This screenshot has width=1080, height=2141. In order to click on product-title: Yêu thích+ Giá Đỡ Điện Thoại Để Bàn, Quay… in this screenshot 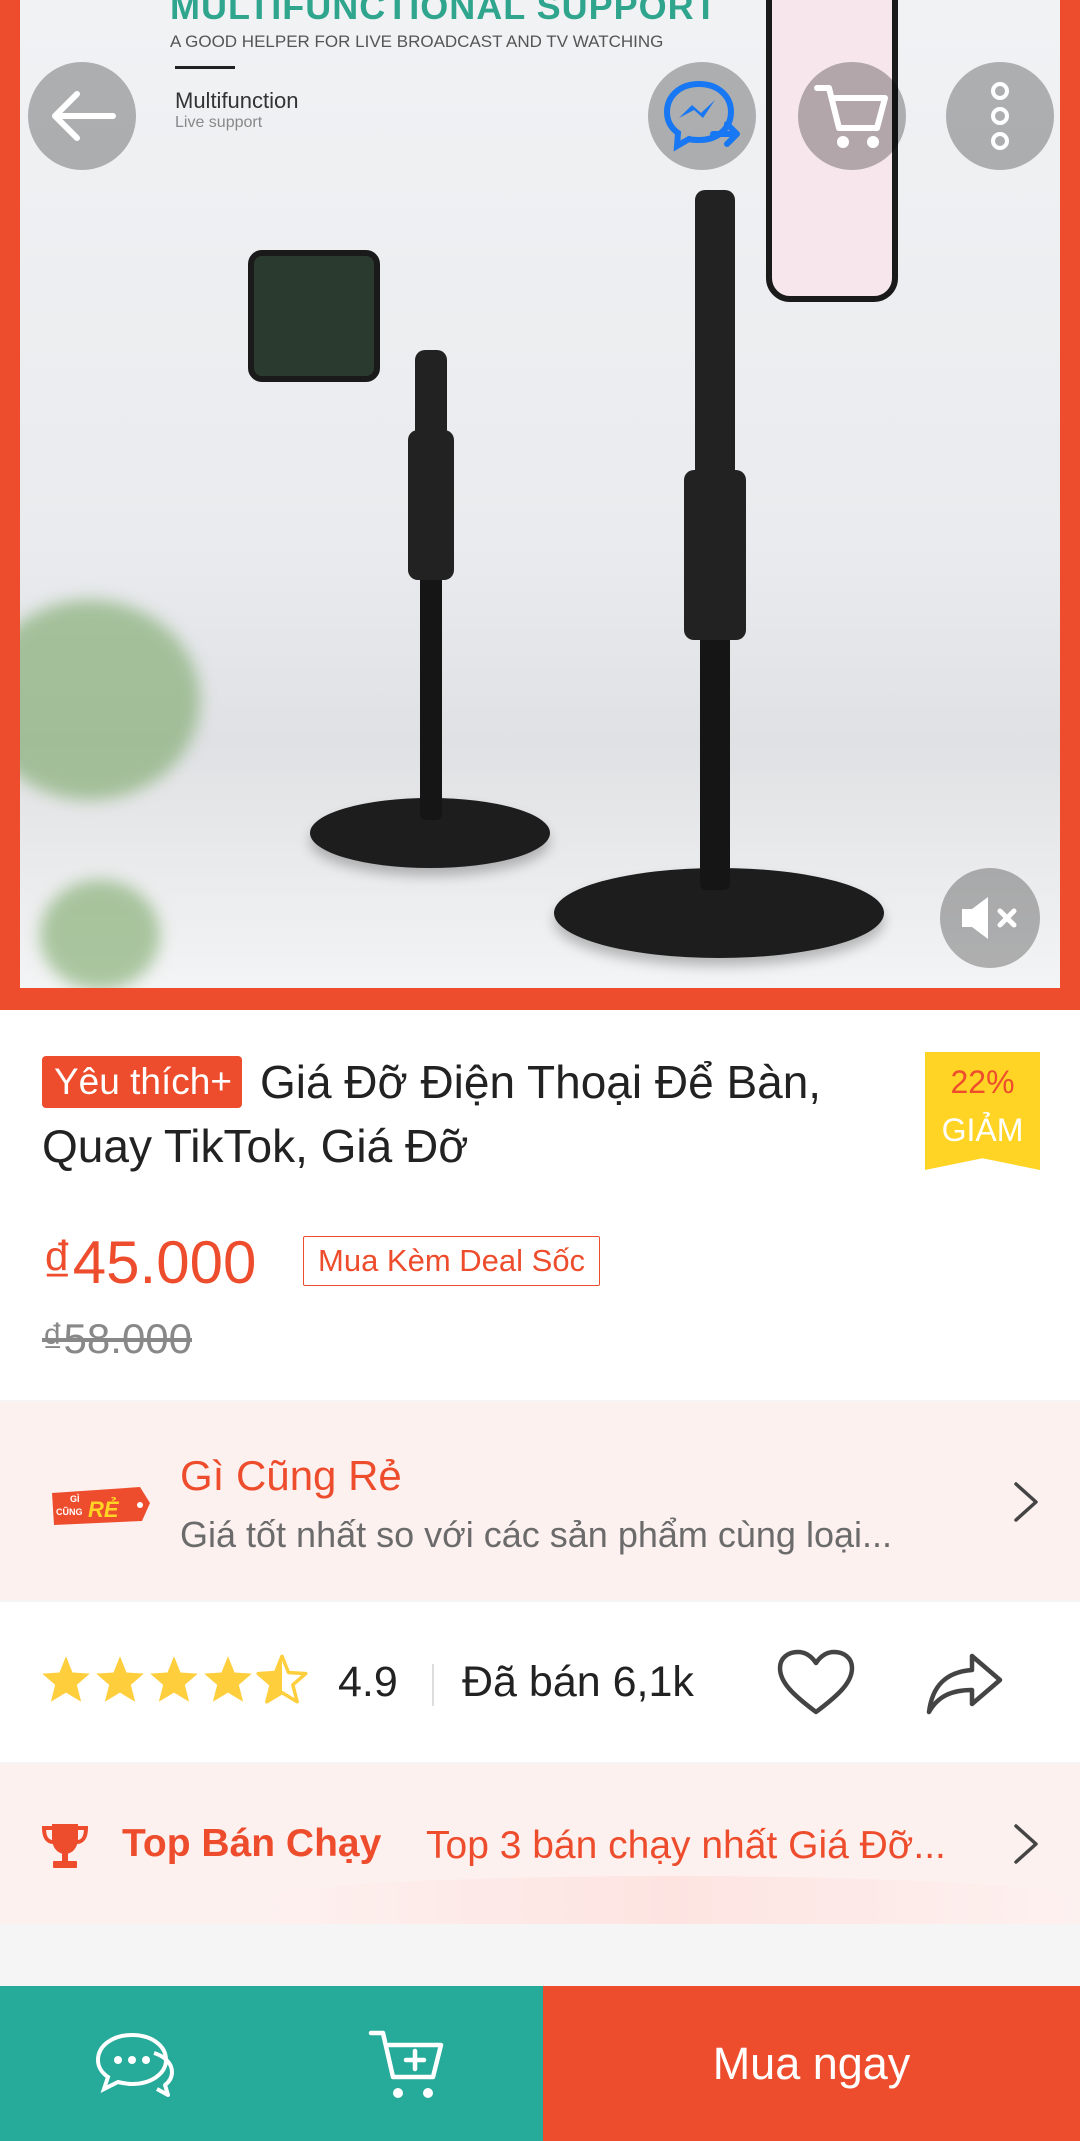, I will do `click(472, 1114)`.